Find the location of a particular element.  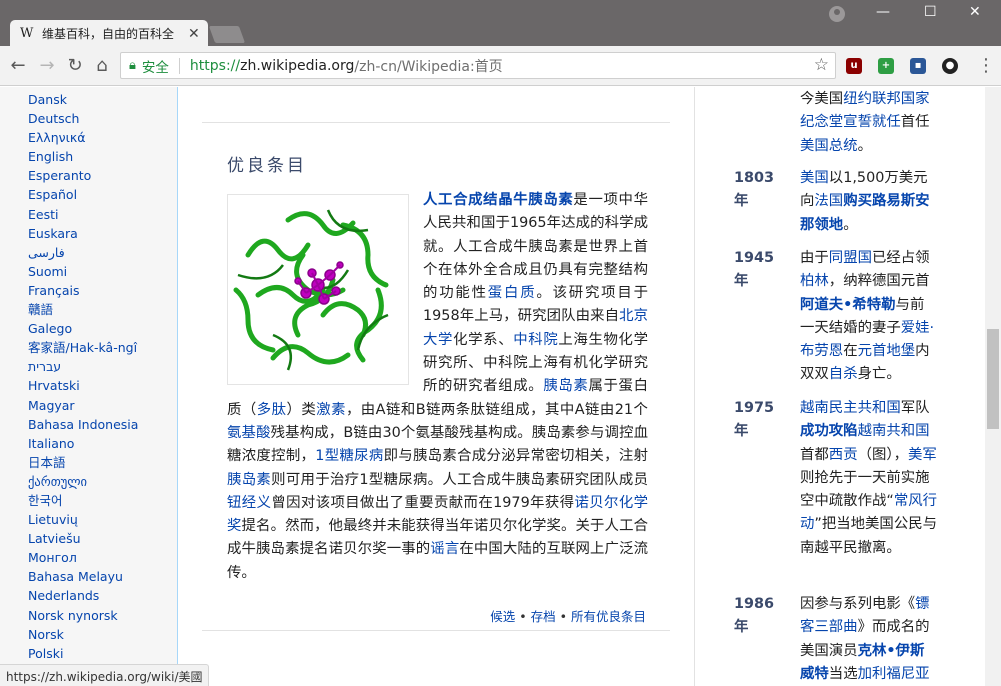

language-link: Euskara is located at coordinates (83, 233).